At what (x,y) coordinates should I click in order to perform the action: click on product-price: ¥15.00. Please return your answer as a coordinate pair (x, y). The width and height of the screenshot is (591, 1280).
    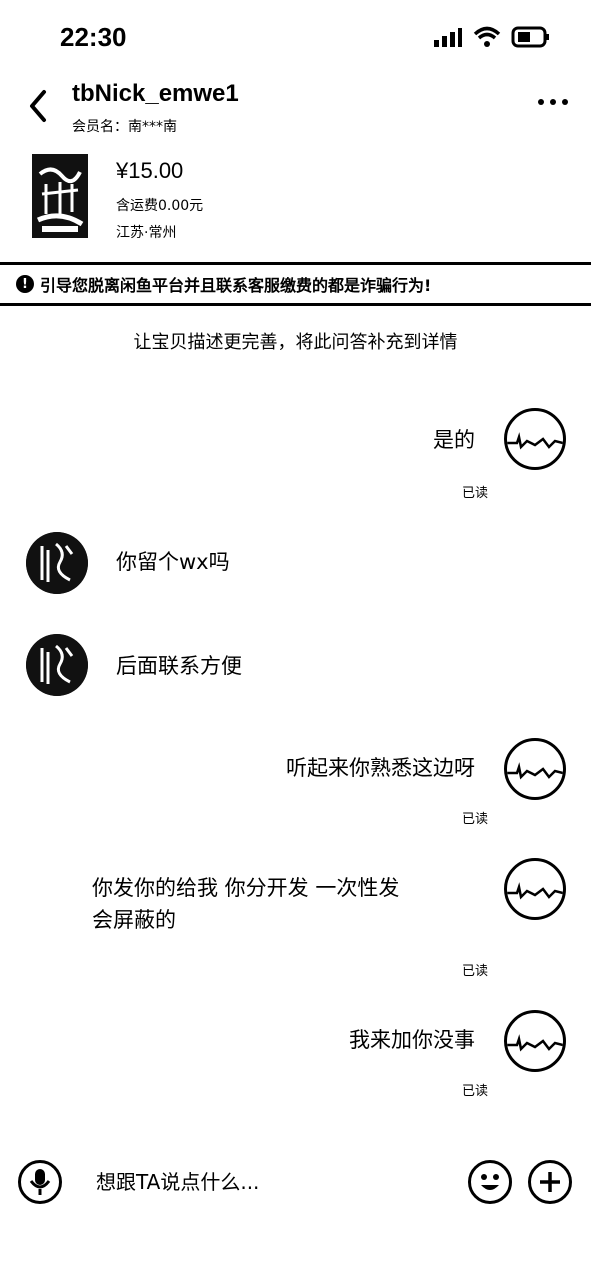
    Looking at the image, I should click on (150, 170).